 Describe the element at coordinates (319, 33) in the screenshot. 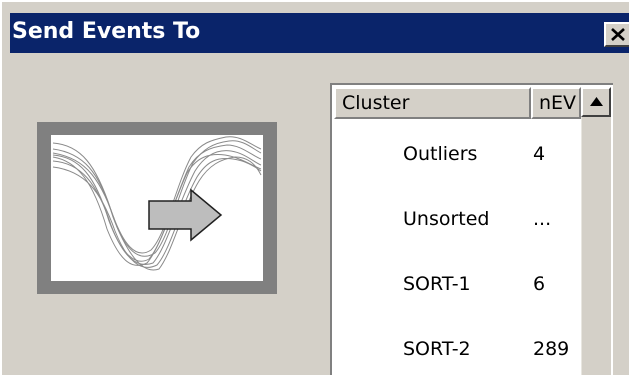

I see `title-bar: Send Events To` at that location.